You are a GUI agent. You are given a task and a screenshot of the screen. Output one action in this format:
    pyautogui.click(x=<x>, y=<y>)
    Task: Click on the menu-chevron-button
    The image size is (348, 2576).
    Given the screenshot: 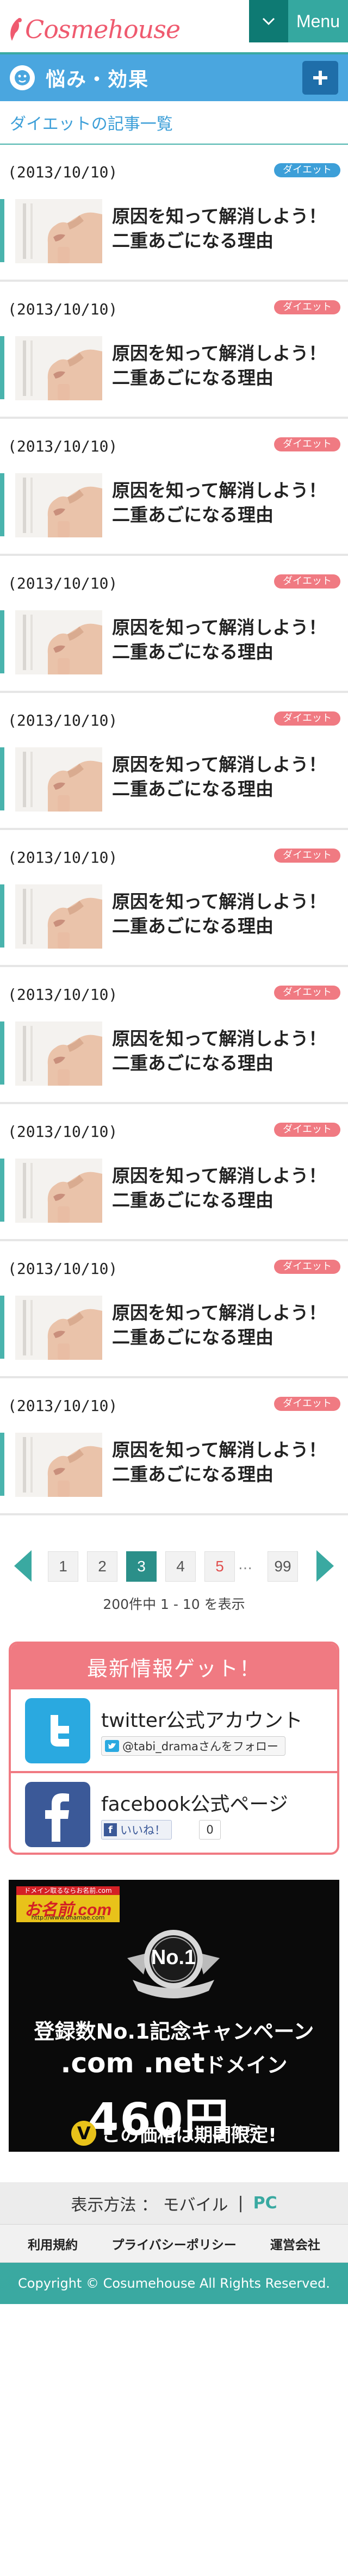 What is the action you would take?
    pyautogui.click(x=268, y=21)
    